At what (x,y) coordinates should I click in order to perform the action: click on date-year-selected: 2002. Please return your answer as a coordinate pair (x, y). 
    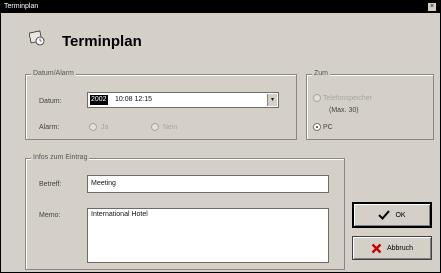
    Looking at the image, I should click on (99, 100).